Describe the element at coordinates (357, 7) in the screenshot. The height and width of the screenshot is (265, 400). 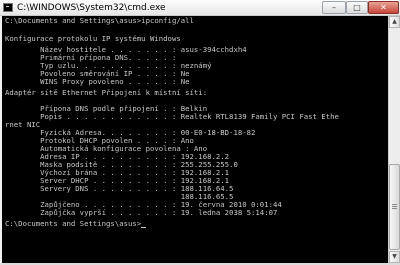
I see `maximize-button: □` at that location.